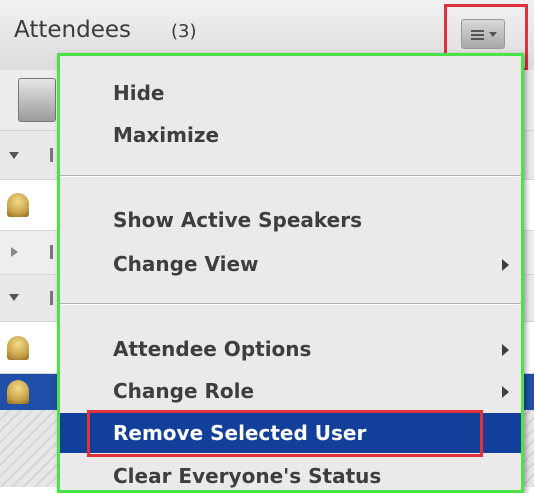  I want to click on remove-user-callout, so click(285, 433).